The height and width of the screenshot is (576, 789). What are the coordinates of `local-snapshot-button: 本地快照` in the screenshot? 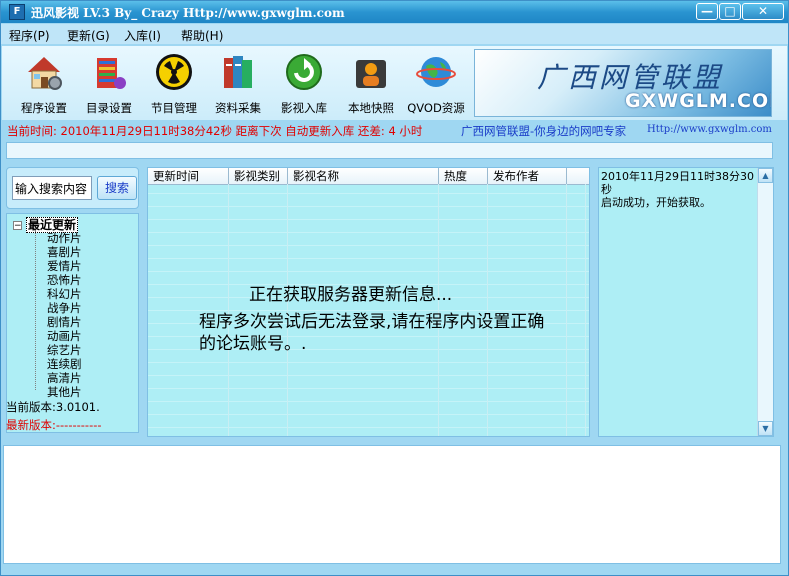 It's located at (371, 85).